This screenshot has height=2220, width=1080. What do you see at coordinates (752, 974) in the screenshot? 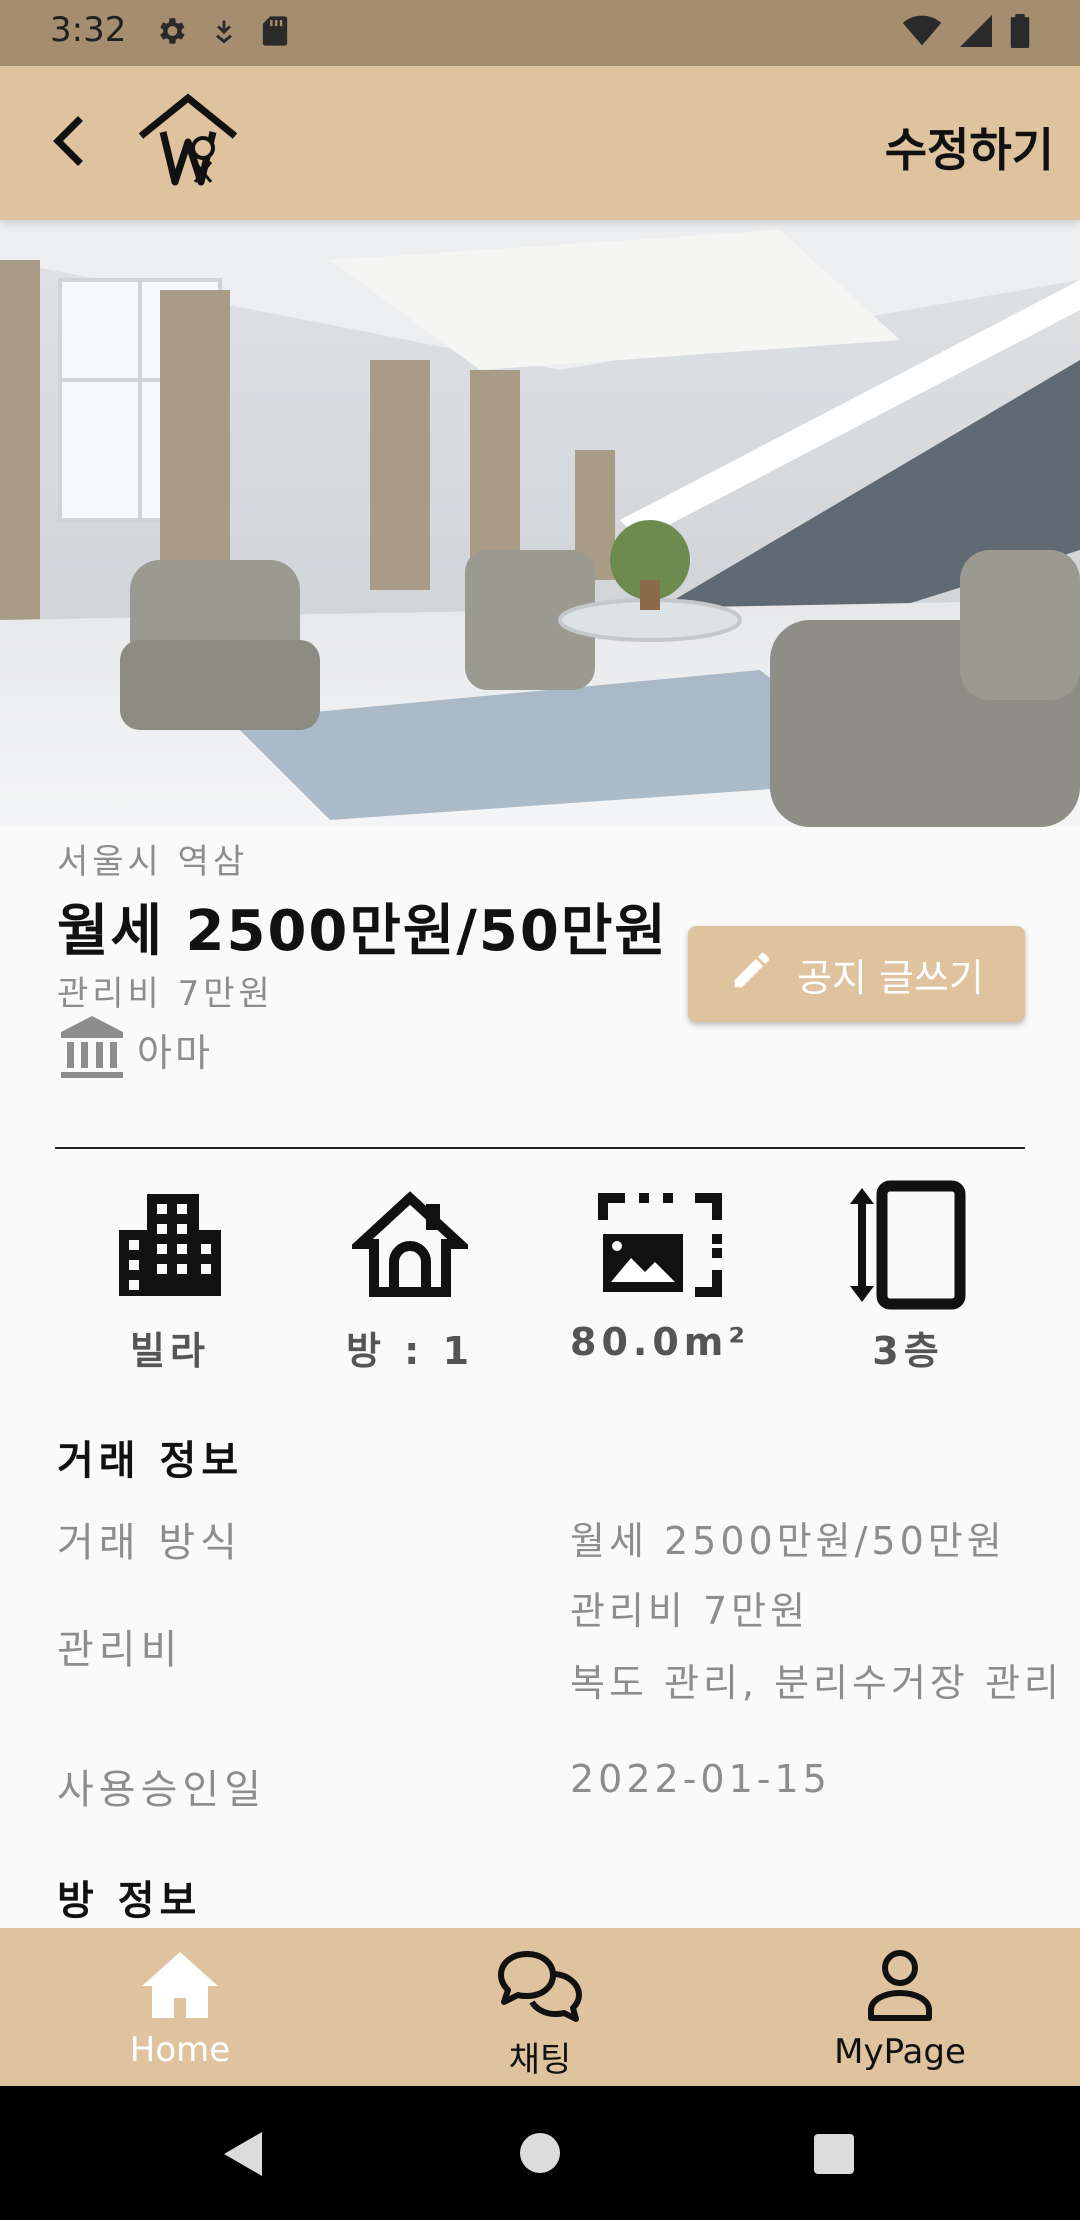
I see `pencil-icon` at bounding box center [752, 974].